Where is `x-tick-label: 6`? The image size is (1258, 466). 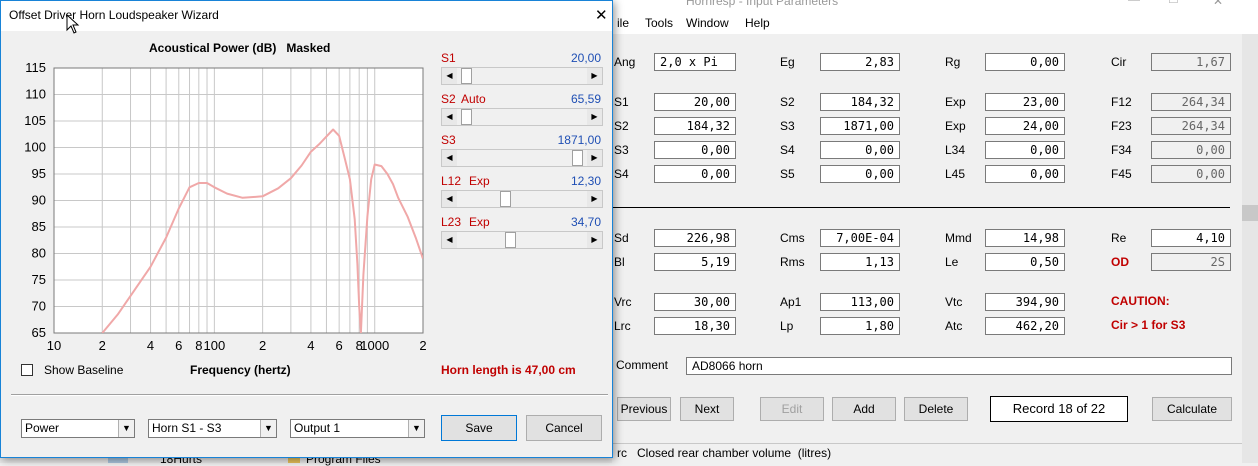
x-tick-label: 6 is located at coordinates (339, 345).